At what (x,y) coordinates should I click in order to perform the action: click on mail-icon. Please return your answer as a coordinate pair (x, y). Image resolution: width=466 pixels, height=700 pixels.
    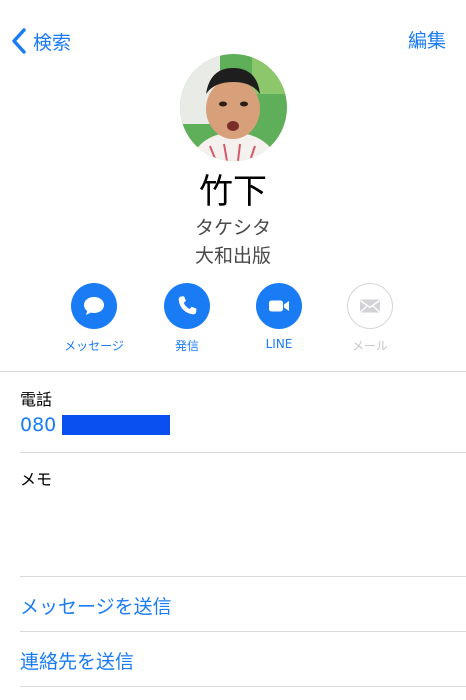
    Looking at the image, I should click on (370, 306).